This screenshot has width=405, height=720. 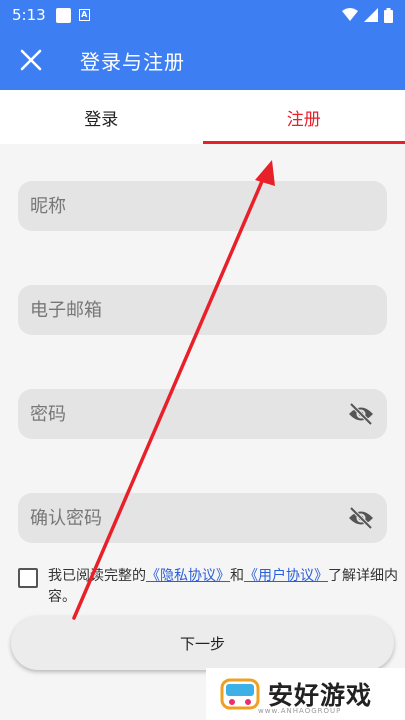 I want to click on status-bar: 5:13 A, so click(x=202, y=15).